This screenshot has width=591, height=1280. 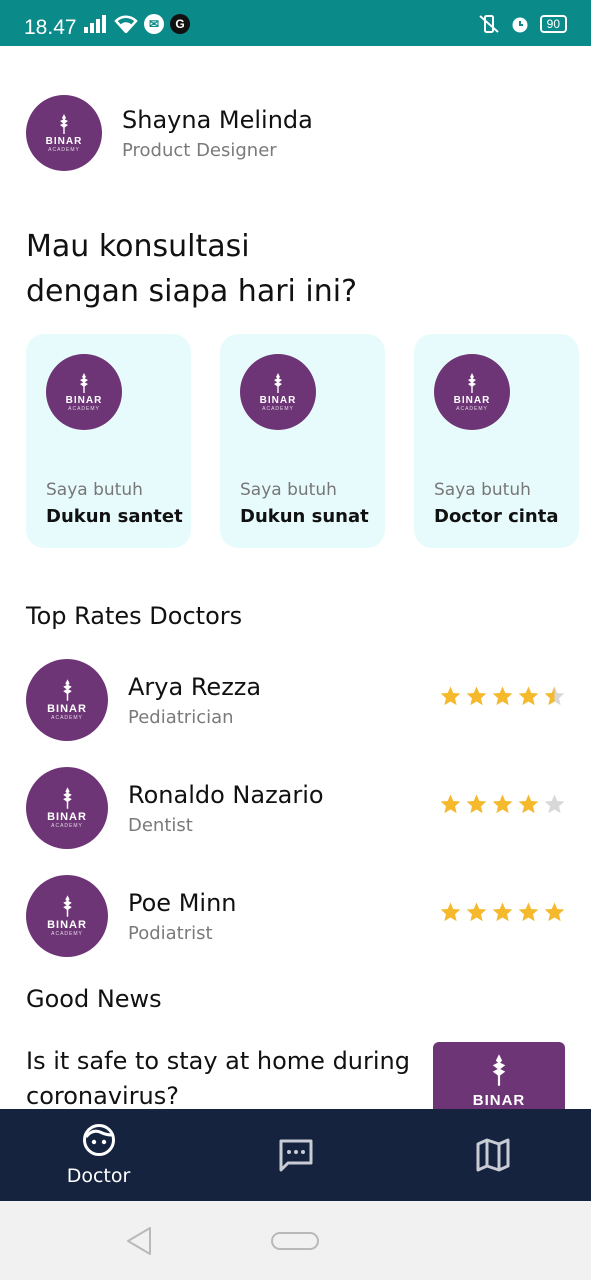 I want to click on doctor-name: Poe Minn, so click(x=182, y=902).